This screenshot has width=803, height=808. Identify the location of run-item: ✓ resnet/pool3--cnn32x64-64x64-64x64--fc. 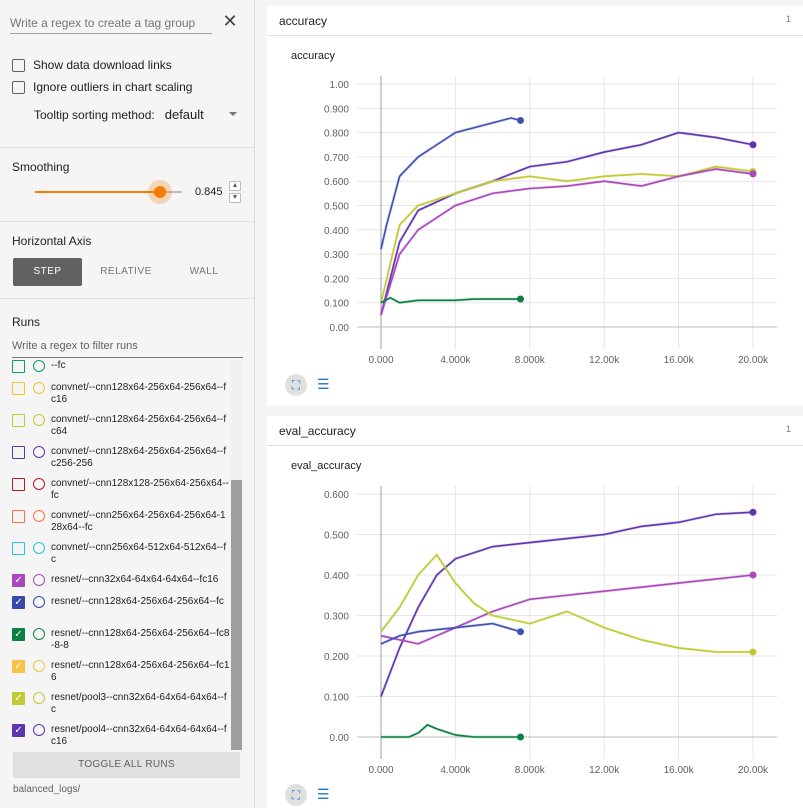
(121, 704).